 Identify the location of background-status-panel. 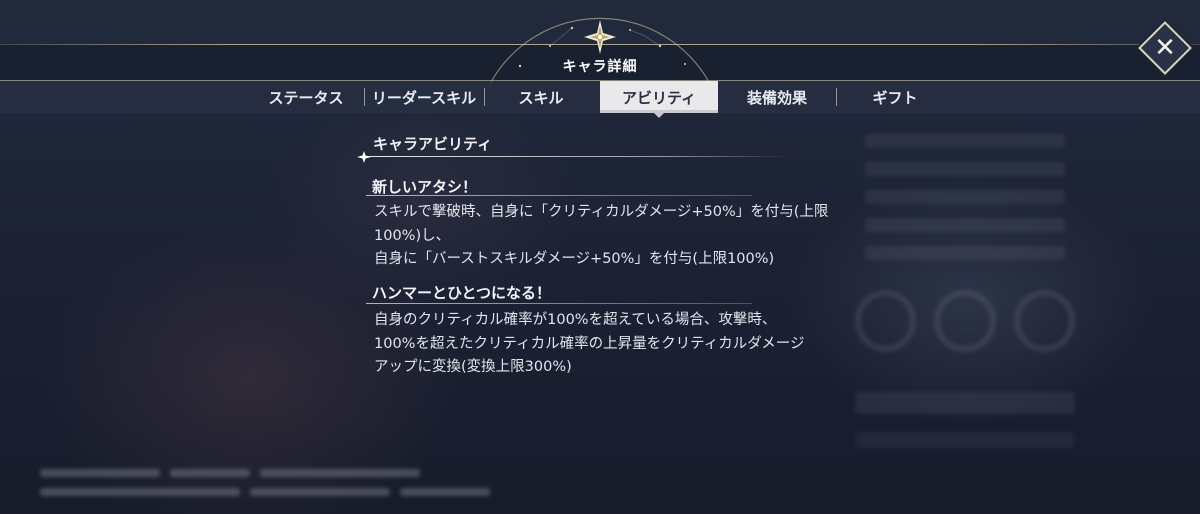
(965, 284).